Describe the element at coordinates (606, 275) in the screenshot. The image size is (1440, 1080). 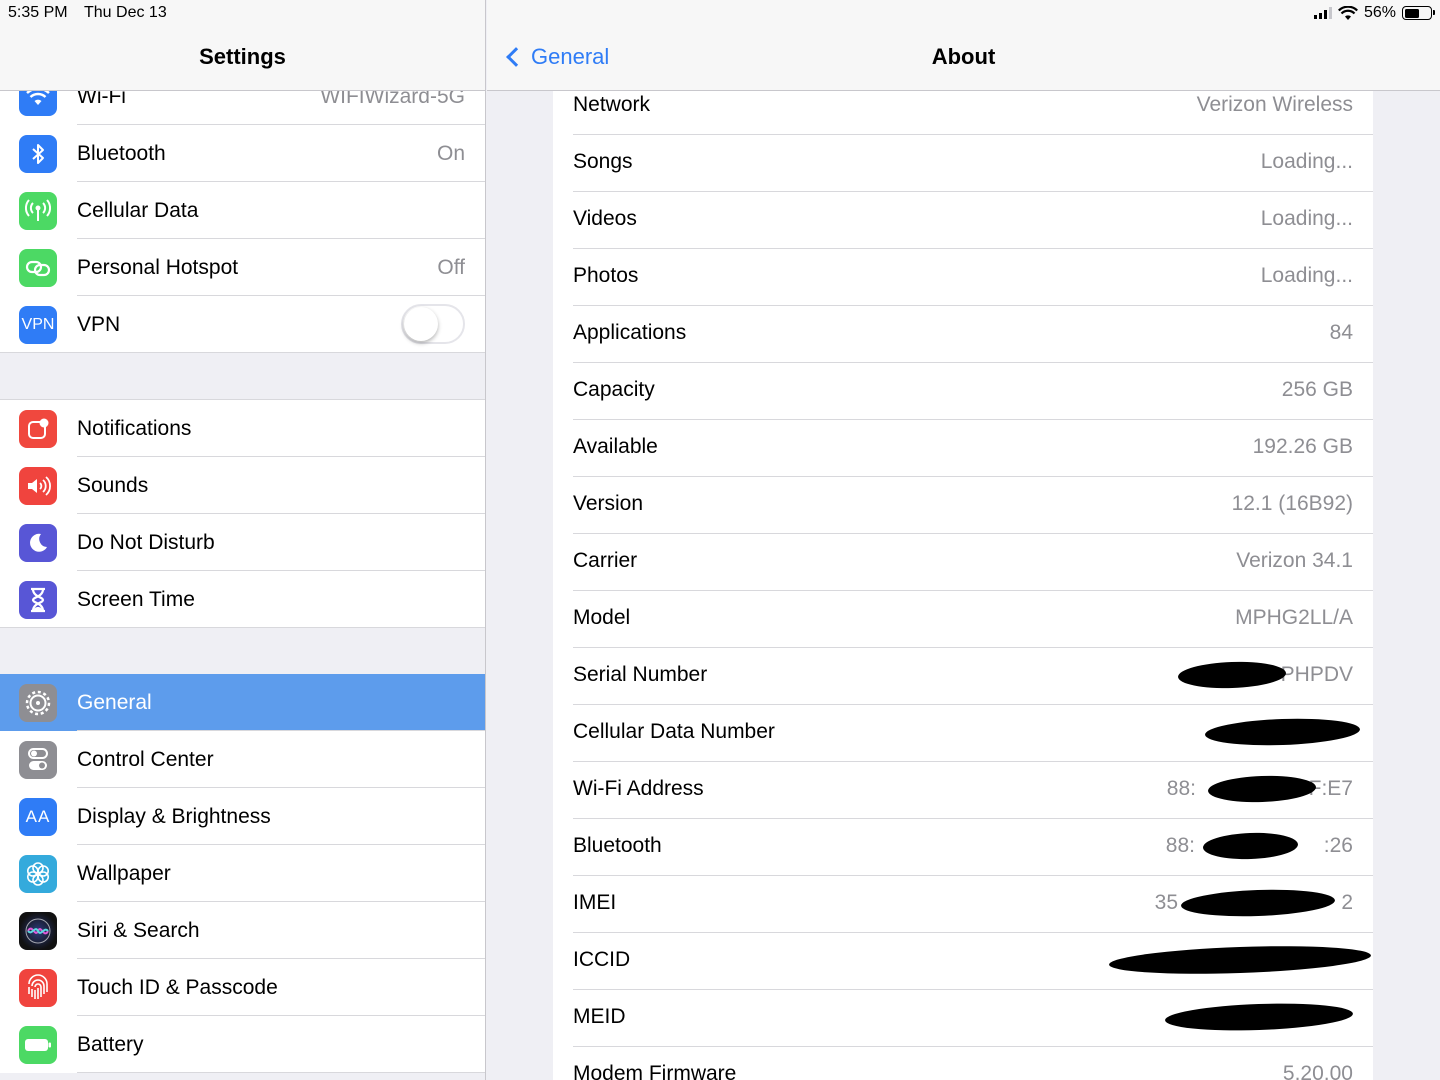
I see `about-label: Photos` at that location.